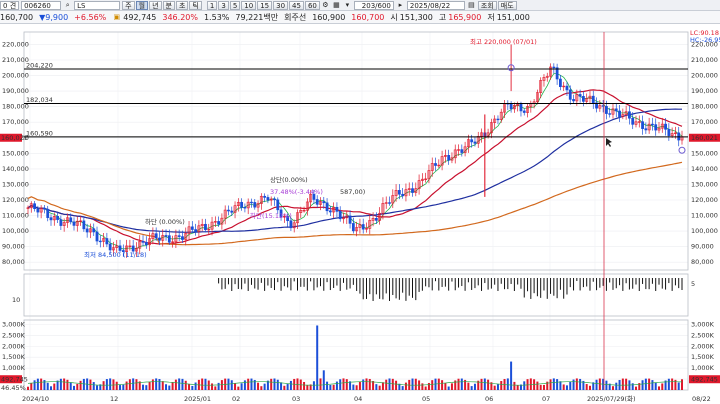 The image size is (720, 404). I want to click on period-count-field: 203/600, so click(373, 5).